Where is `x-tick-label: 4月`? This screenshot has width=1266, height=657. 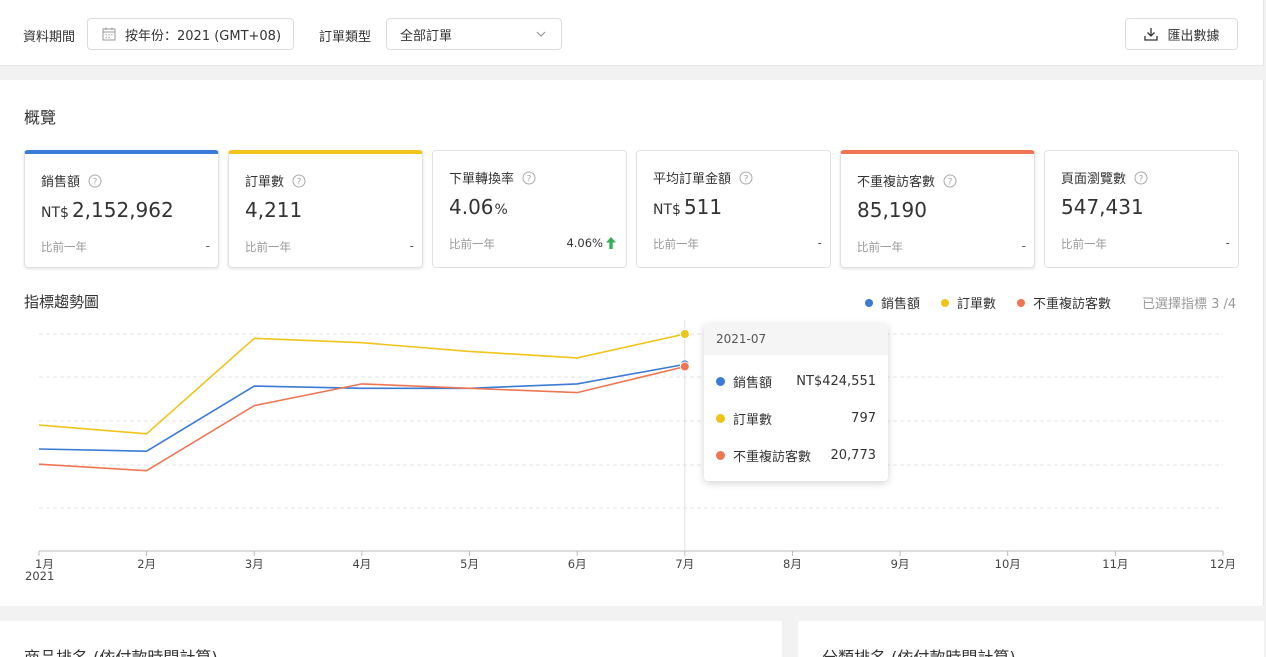
x-tick-label: 4月 is located at coordinates (361, 564).